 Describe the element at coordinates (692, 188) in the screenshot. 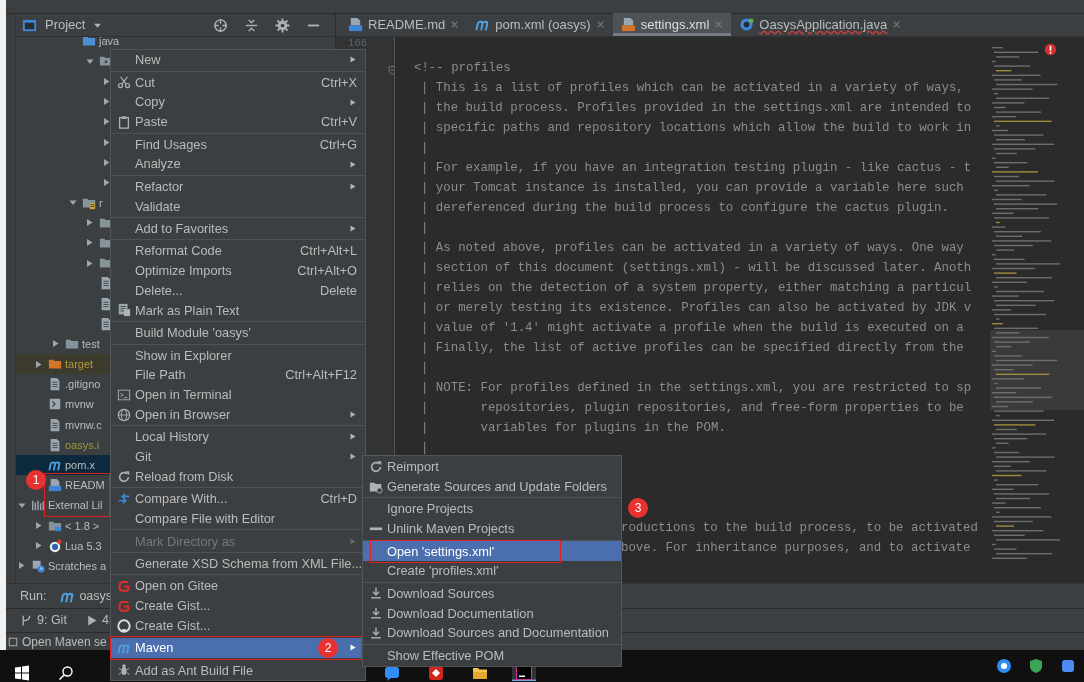

I see `code-line: | your Tomcat instance is installed, you can provide a variable here such` at that location.